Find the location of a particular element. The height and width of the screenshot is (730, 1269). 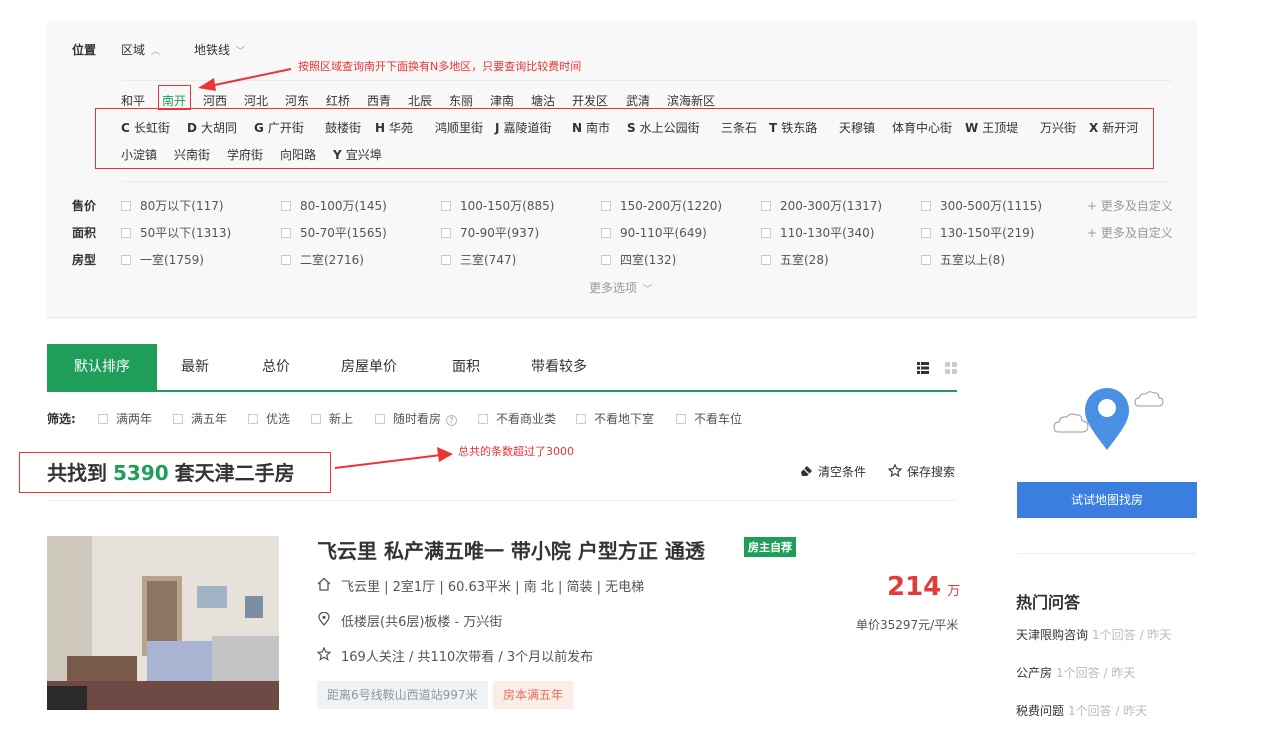

screen-option: 不看车位 is located at coordinates (709, 418).